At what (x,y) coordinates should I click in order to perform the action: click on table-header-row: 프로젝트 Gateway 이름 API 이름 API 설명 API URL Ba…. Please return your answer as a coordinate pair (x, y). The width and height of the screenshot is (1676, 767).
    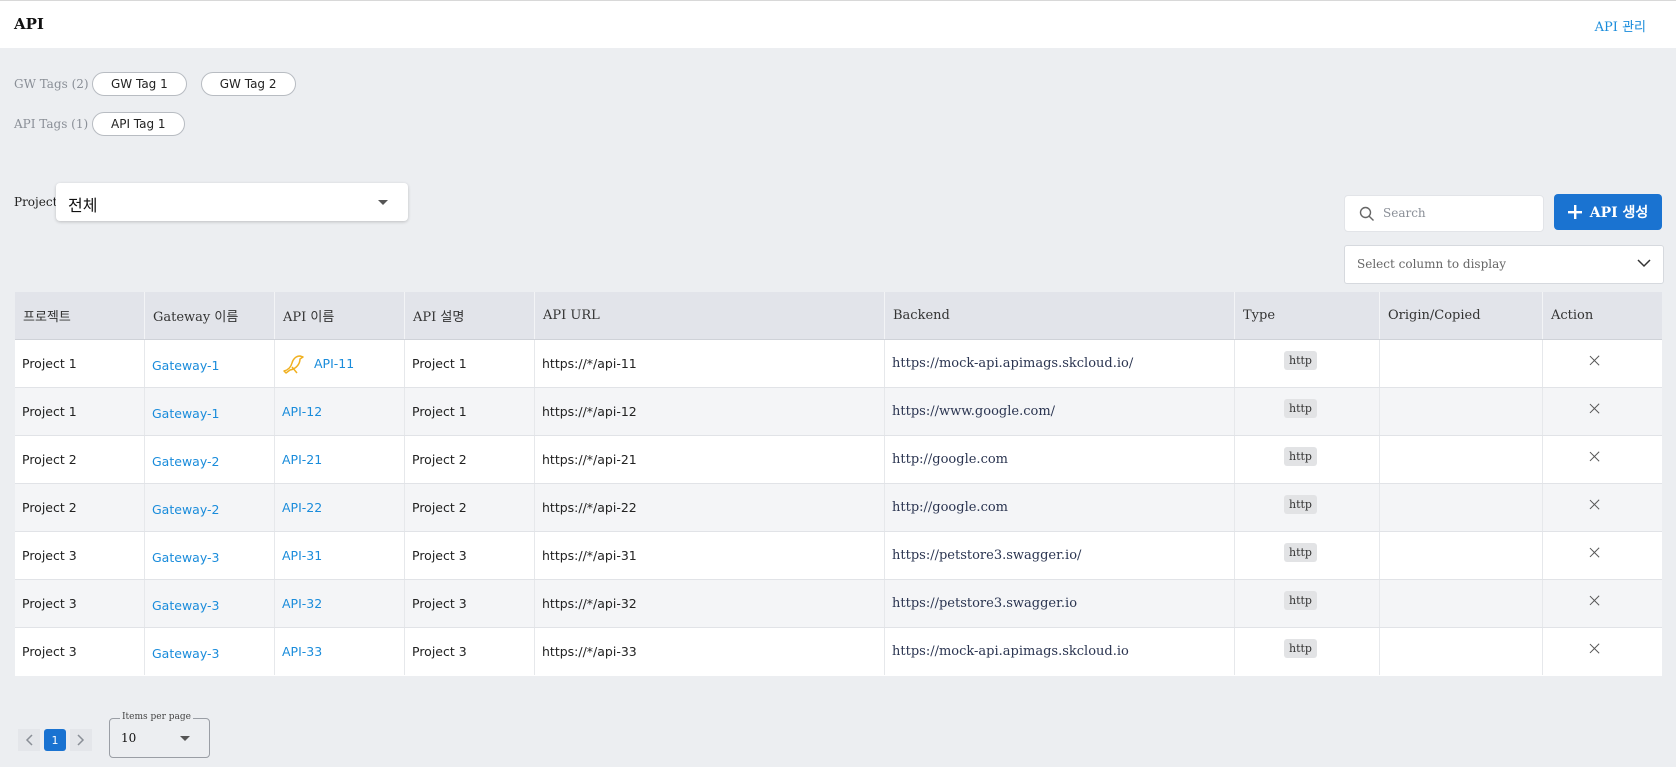
    Looking at the image, I should click on (838, 316).